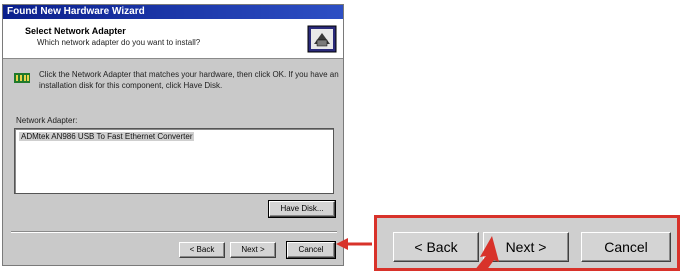 This screenshot has height=271, width=680. I want to click on zoomed-button-callout: < Back Next > Cancel, so click(527, 243).